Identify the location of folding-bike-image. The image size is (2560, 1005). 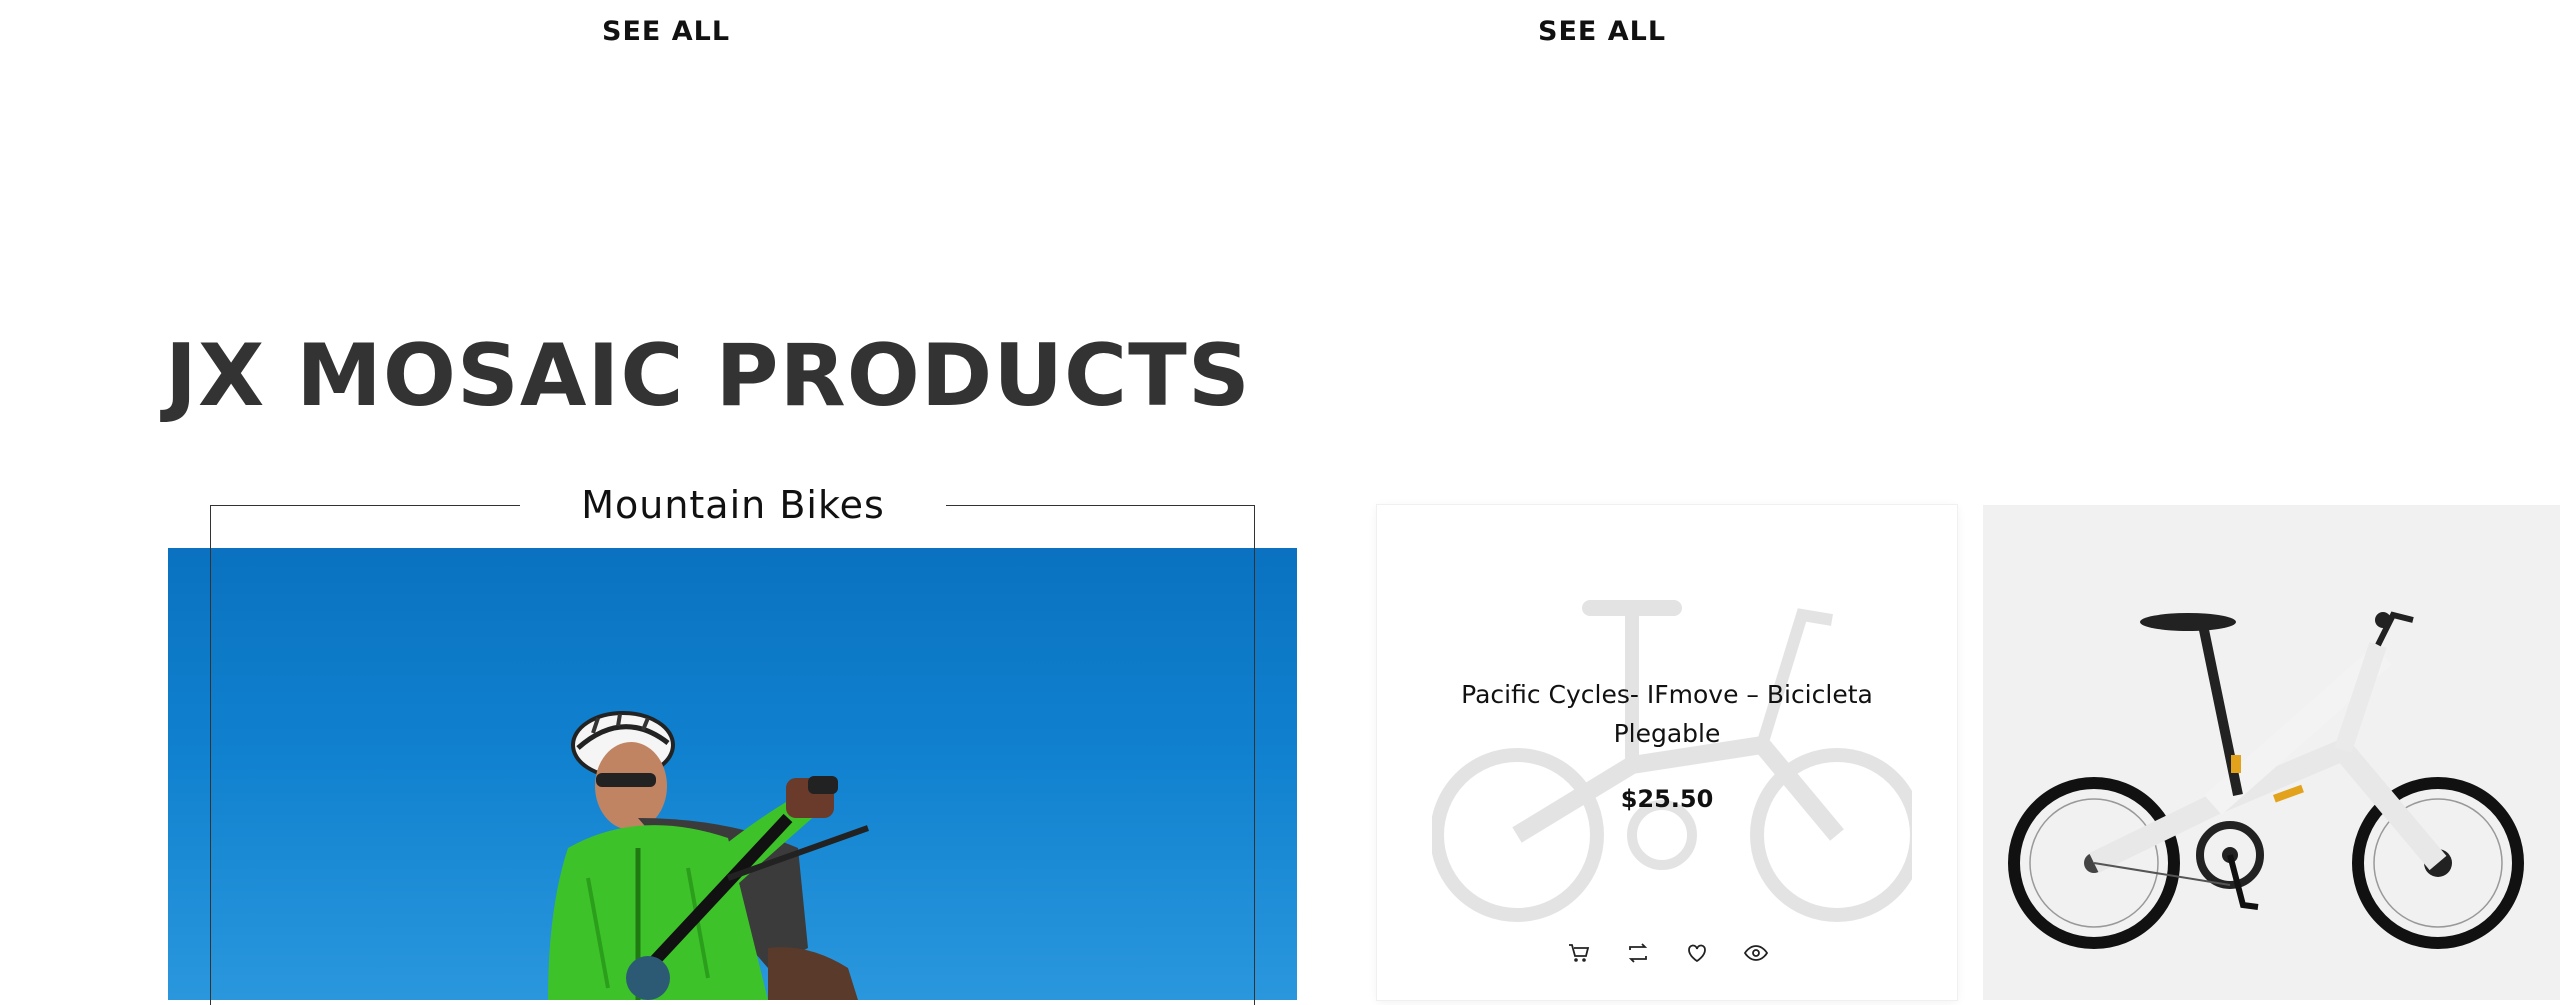
(2266, 780).